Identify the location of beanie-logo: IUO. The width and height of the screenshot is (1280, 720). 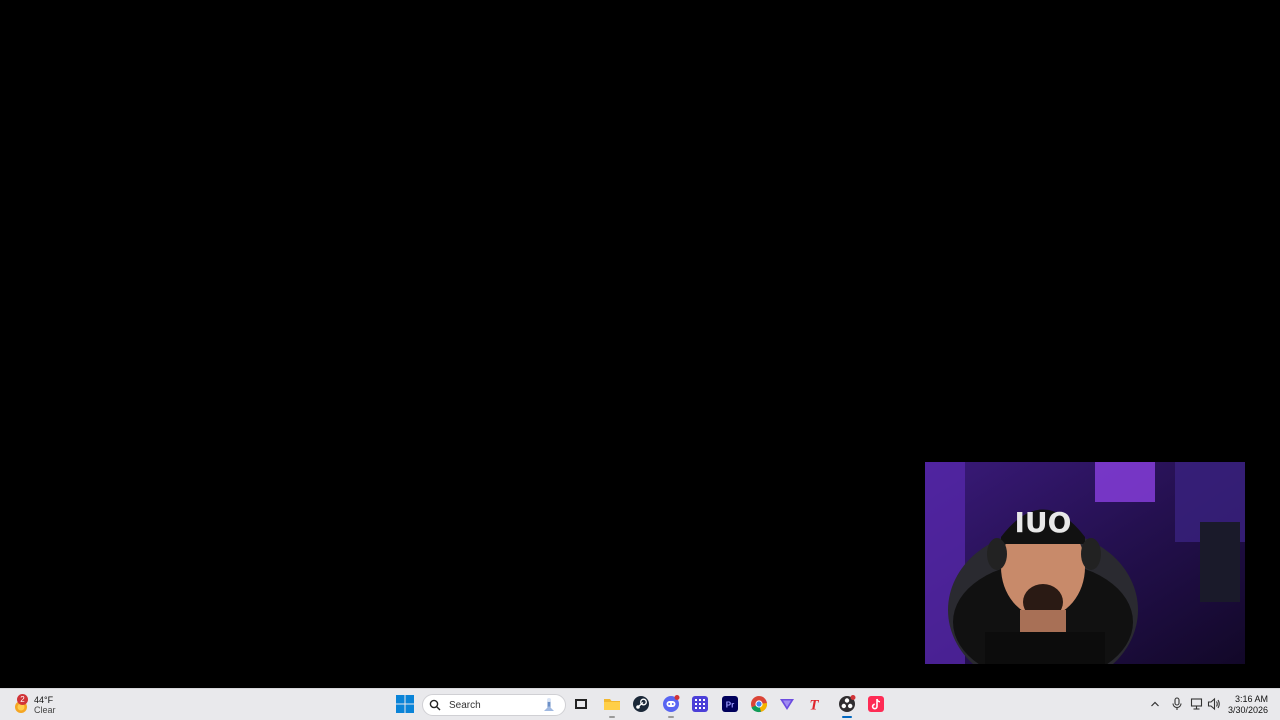
(1043, 522).